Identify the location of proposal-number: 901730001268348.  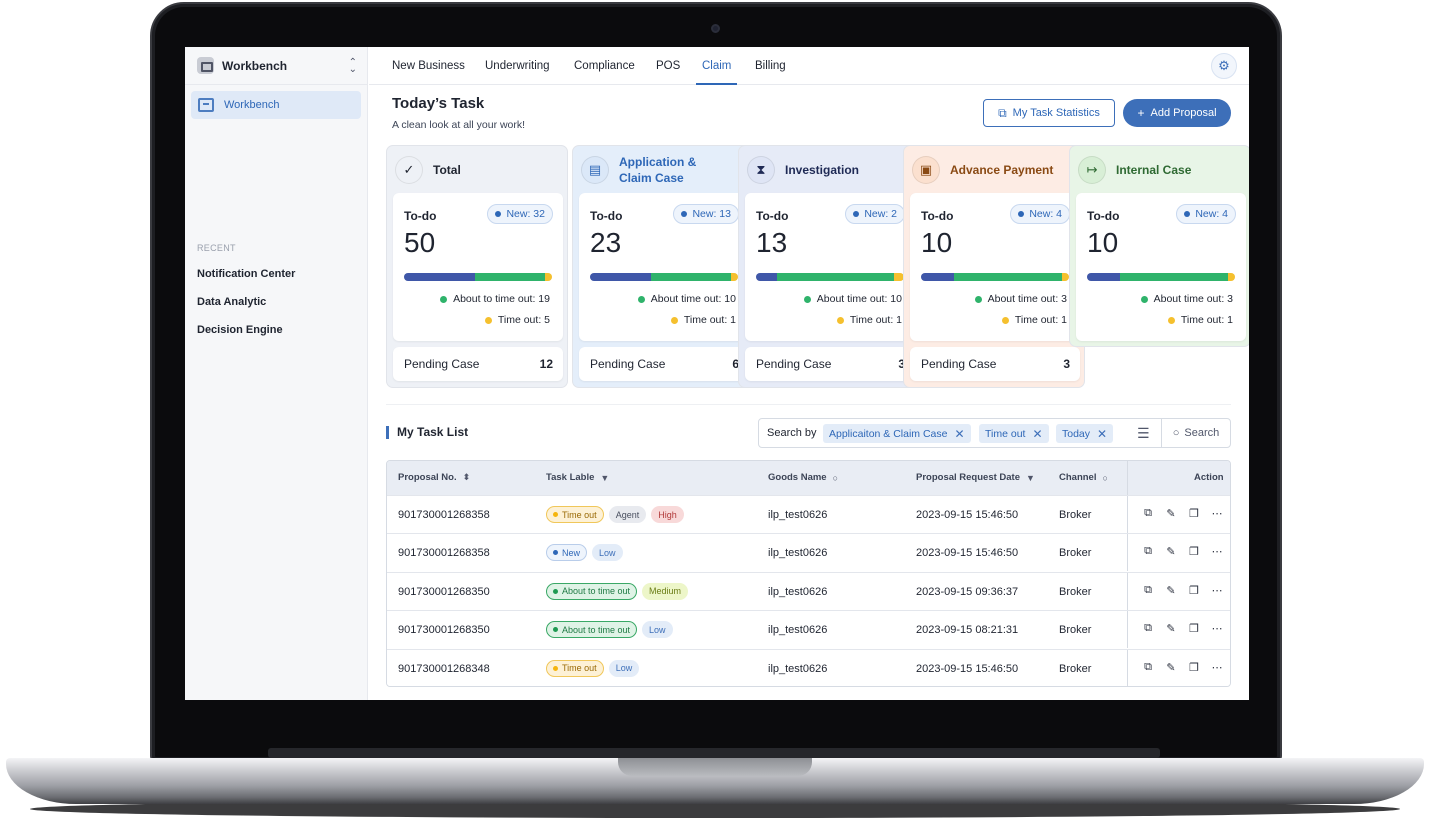
(444, 669).